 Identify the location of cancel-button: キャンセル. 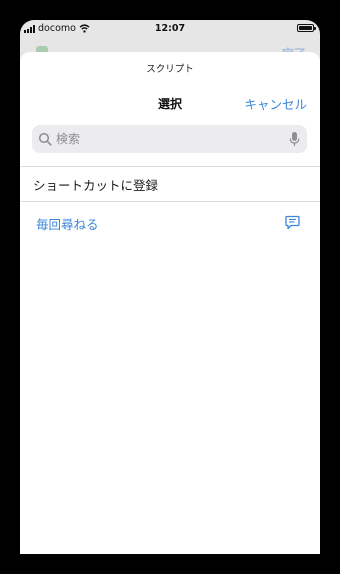
(275, 103).